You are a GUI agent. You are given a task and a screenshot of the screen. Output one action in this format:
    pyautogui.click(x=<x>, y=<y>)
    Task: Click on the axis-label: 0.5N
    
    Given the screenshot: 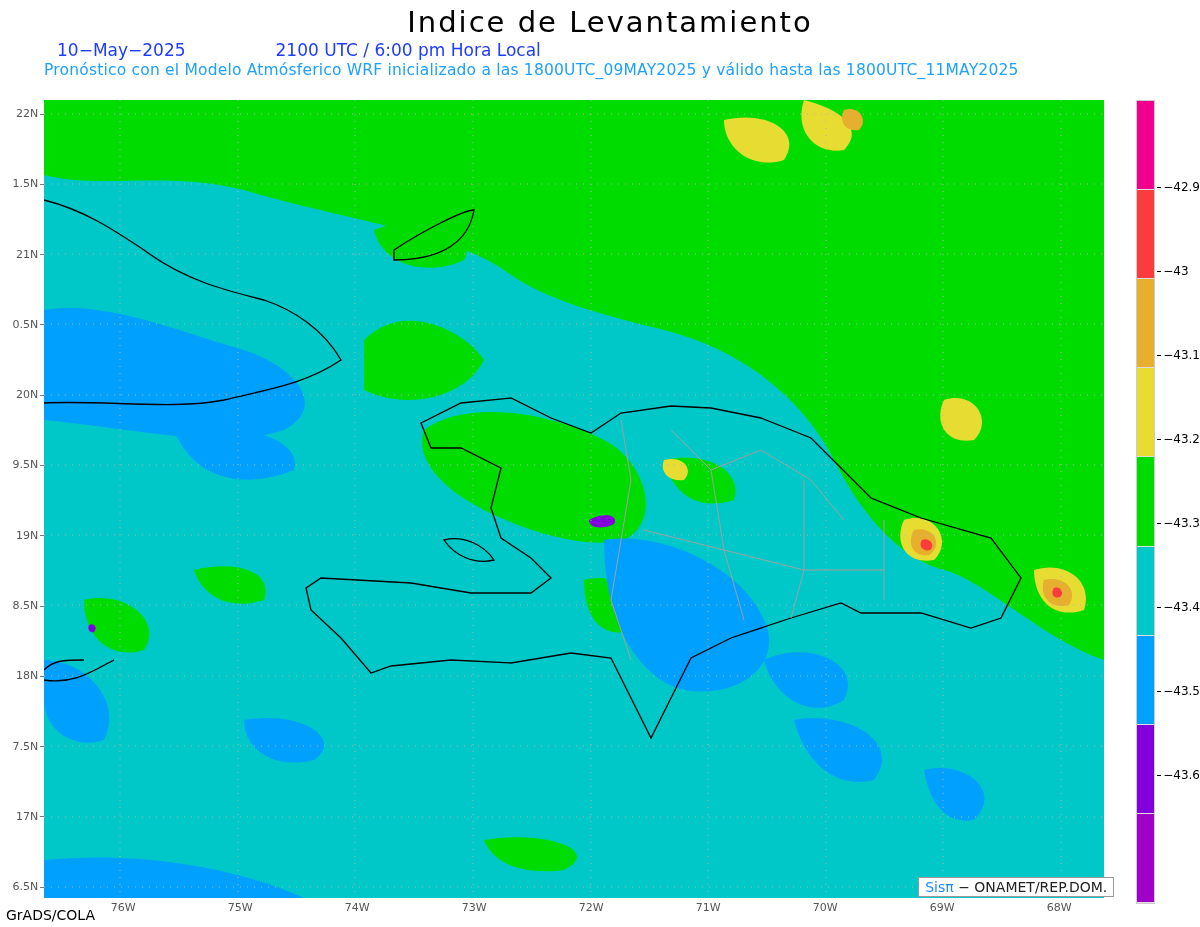 What is the action you would take?
    pyautogui.click(x=25, y=324)
    